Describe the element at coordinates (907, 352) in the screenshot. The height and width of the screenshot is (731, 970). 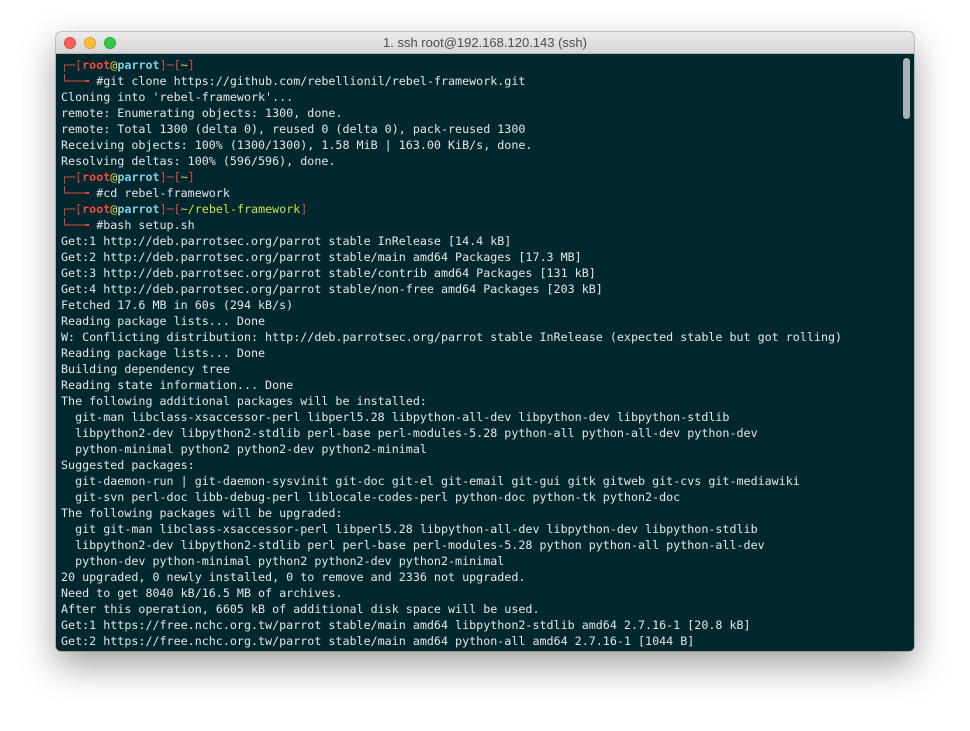
I see `vertical-scrollbar` at that location.